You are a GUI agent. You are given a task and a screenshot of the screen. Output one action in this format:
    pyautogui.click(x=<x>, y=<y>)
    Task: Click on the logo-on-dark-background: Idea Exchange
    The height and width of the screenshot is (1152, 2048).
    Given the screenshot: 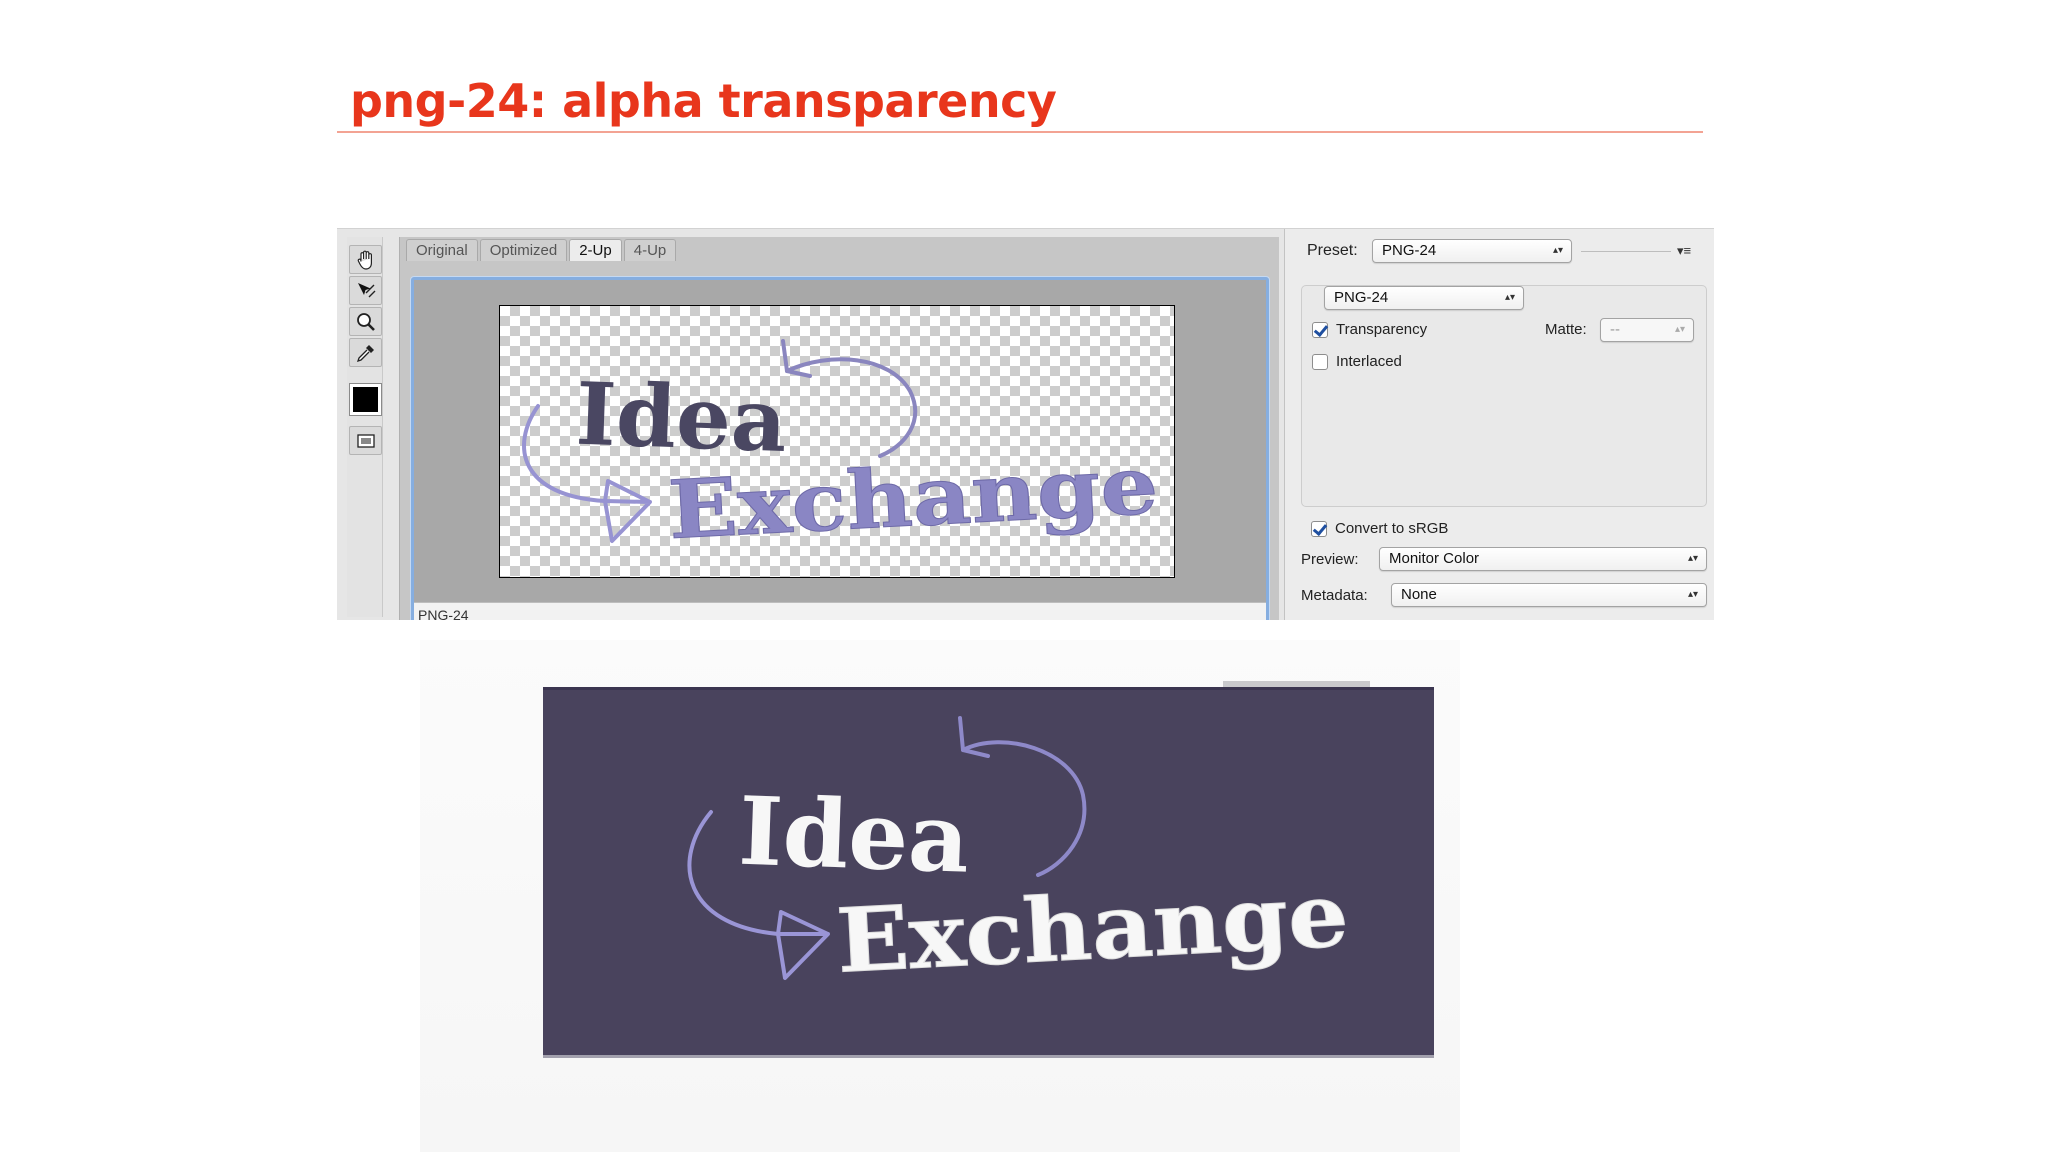 What is the action you would take?
    pyautogui.click(x=988, y=872)
    